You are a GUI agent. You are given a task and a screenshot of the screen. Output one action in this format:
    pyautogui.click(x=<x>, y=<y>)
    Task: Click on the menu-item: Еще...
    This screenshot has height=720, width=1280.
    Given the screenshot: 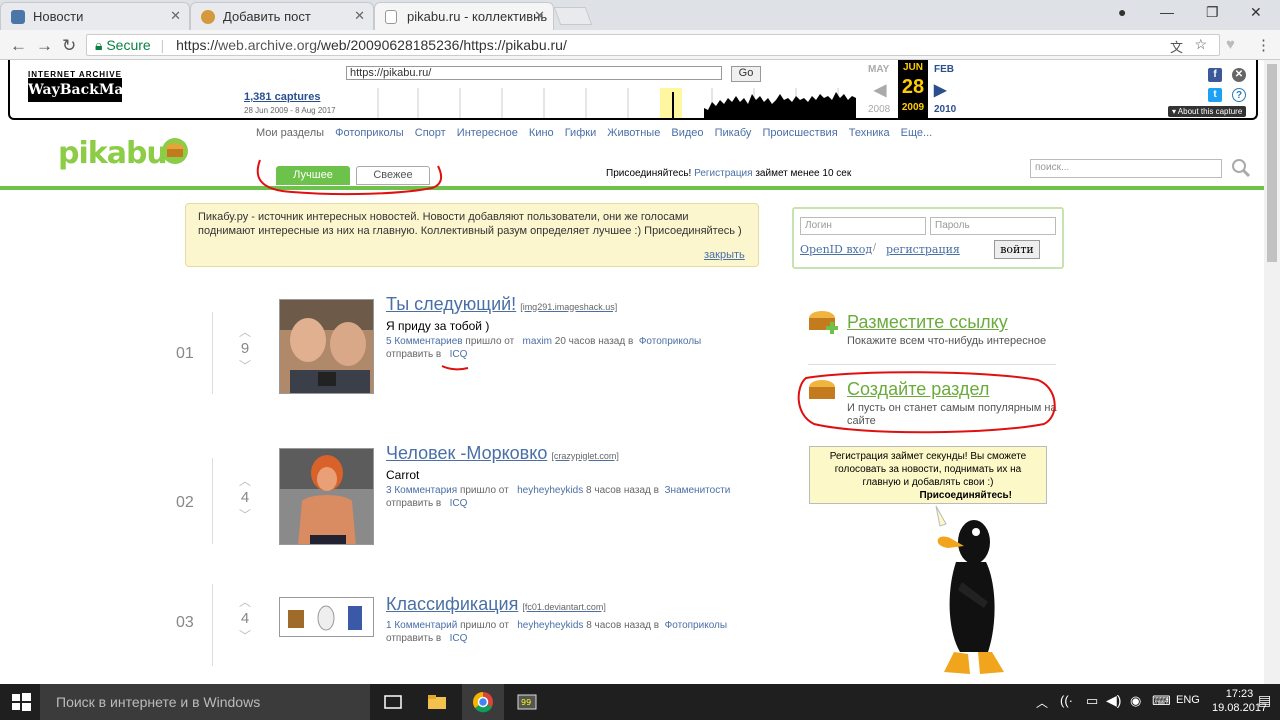 What is the action you would take?
    pyautogui.click(x=917, y=133)
    